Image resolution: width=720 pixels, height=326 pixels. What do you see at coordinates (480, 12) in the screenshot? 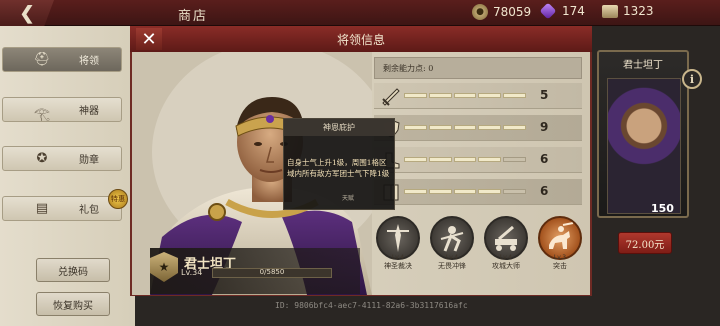
I see `coin-icon: ●` at bounding box center [480, 12].